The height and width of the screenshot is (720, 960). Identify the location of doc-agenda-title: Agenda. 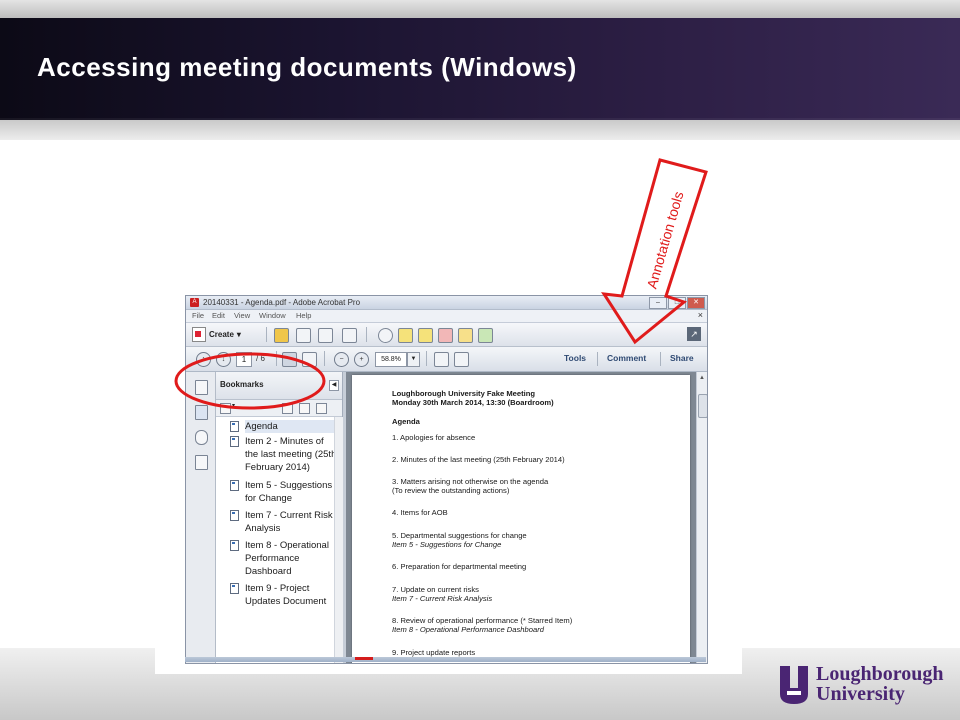
(406, 421).